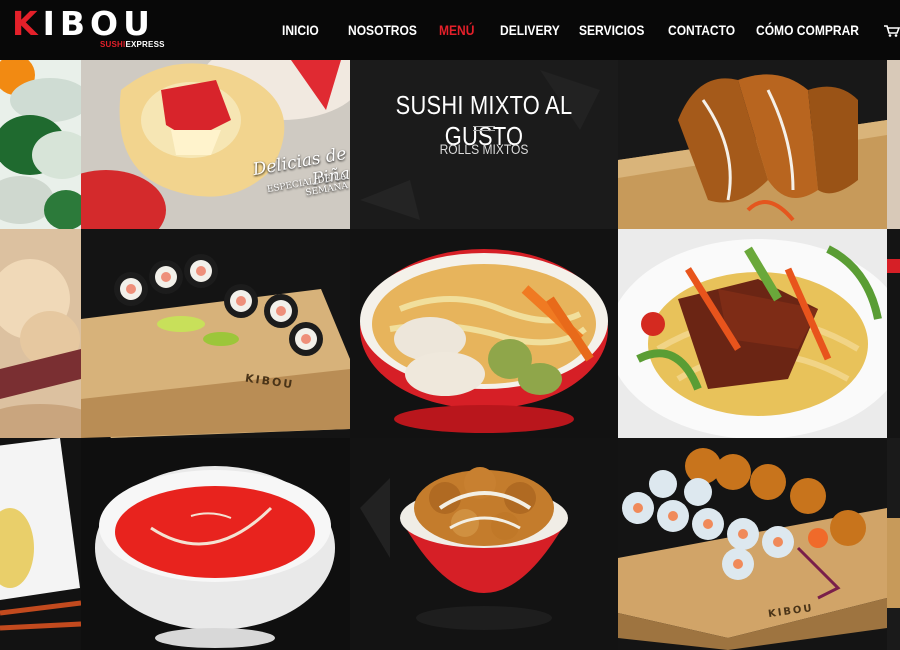 This screenshot has height=650, width=900. I want to click on dish-tile-noodle-soup, so click(484, 333).